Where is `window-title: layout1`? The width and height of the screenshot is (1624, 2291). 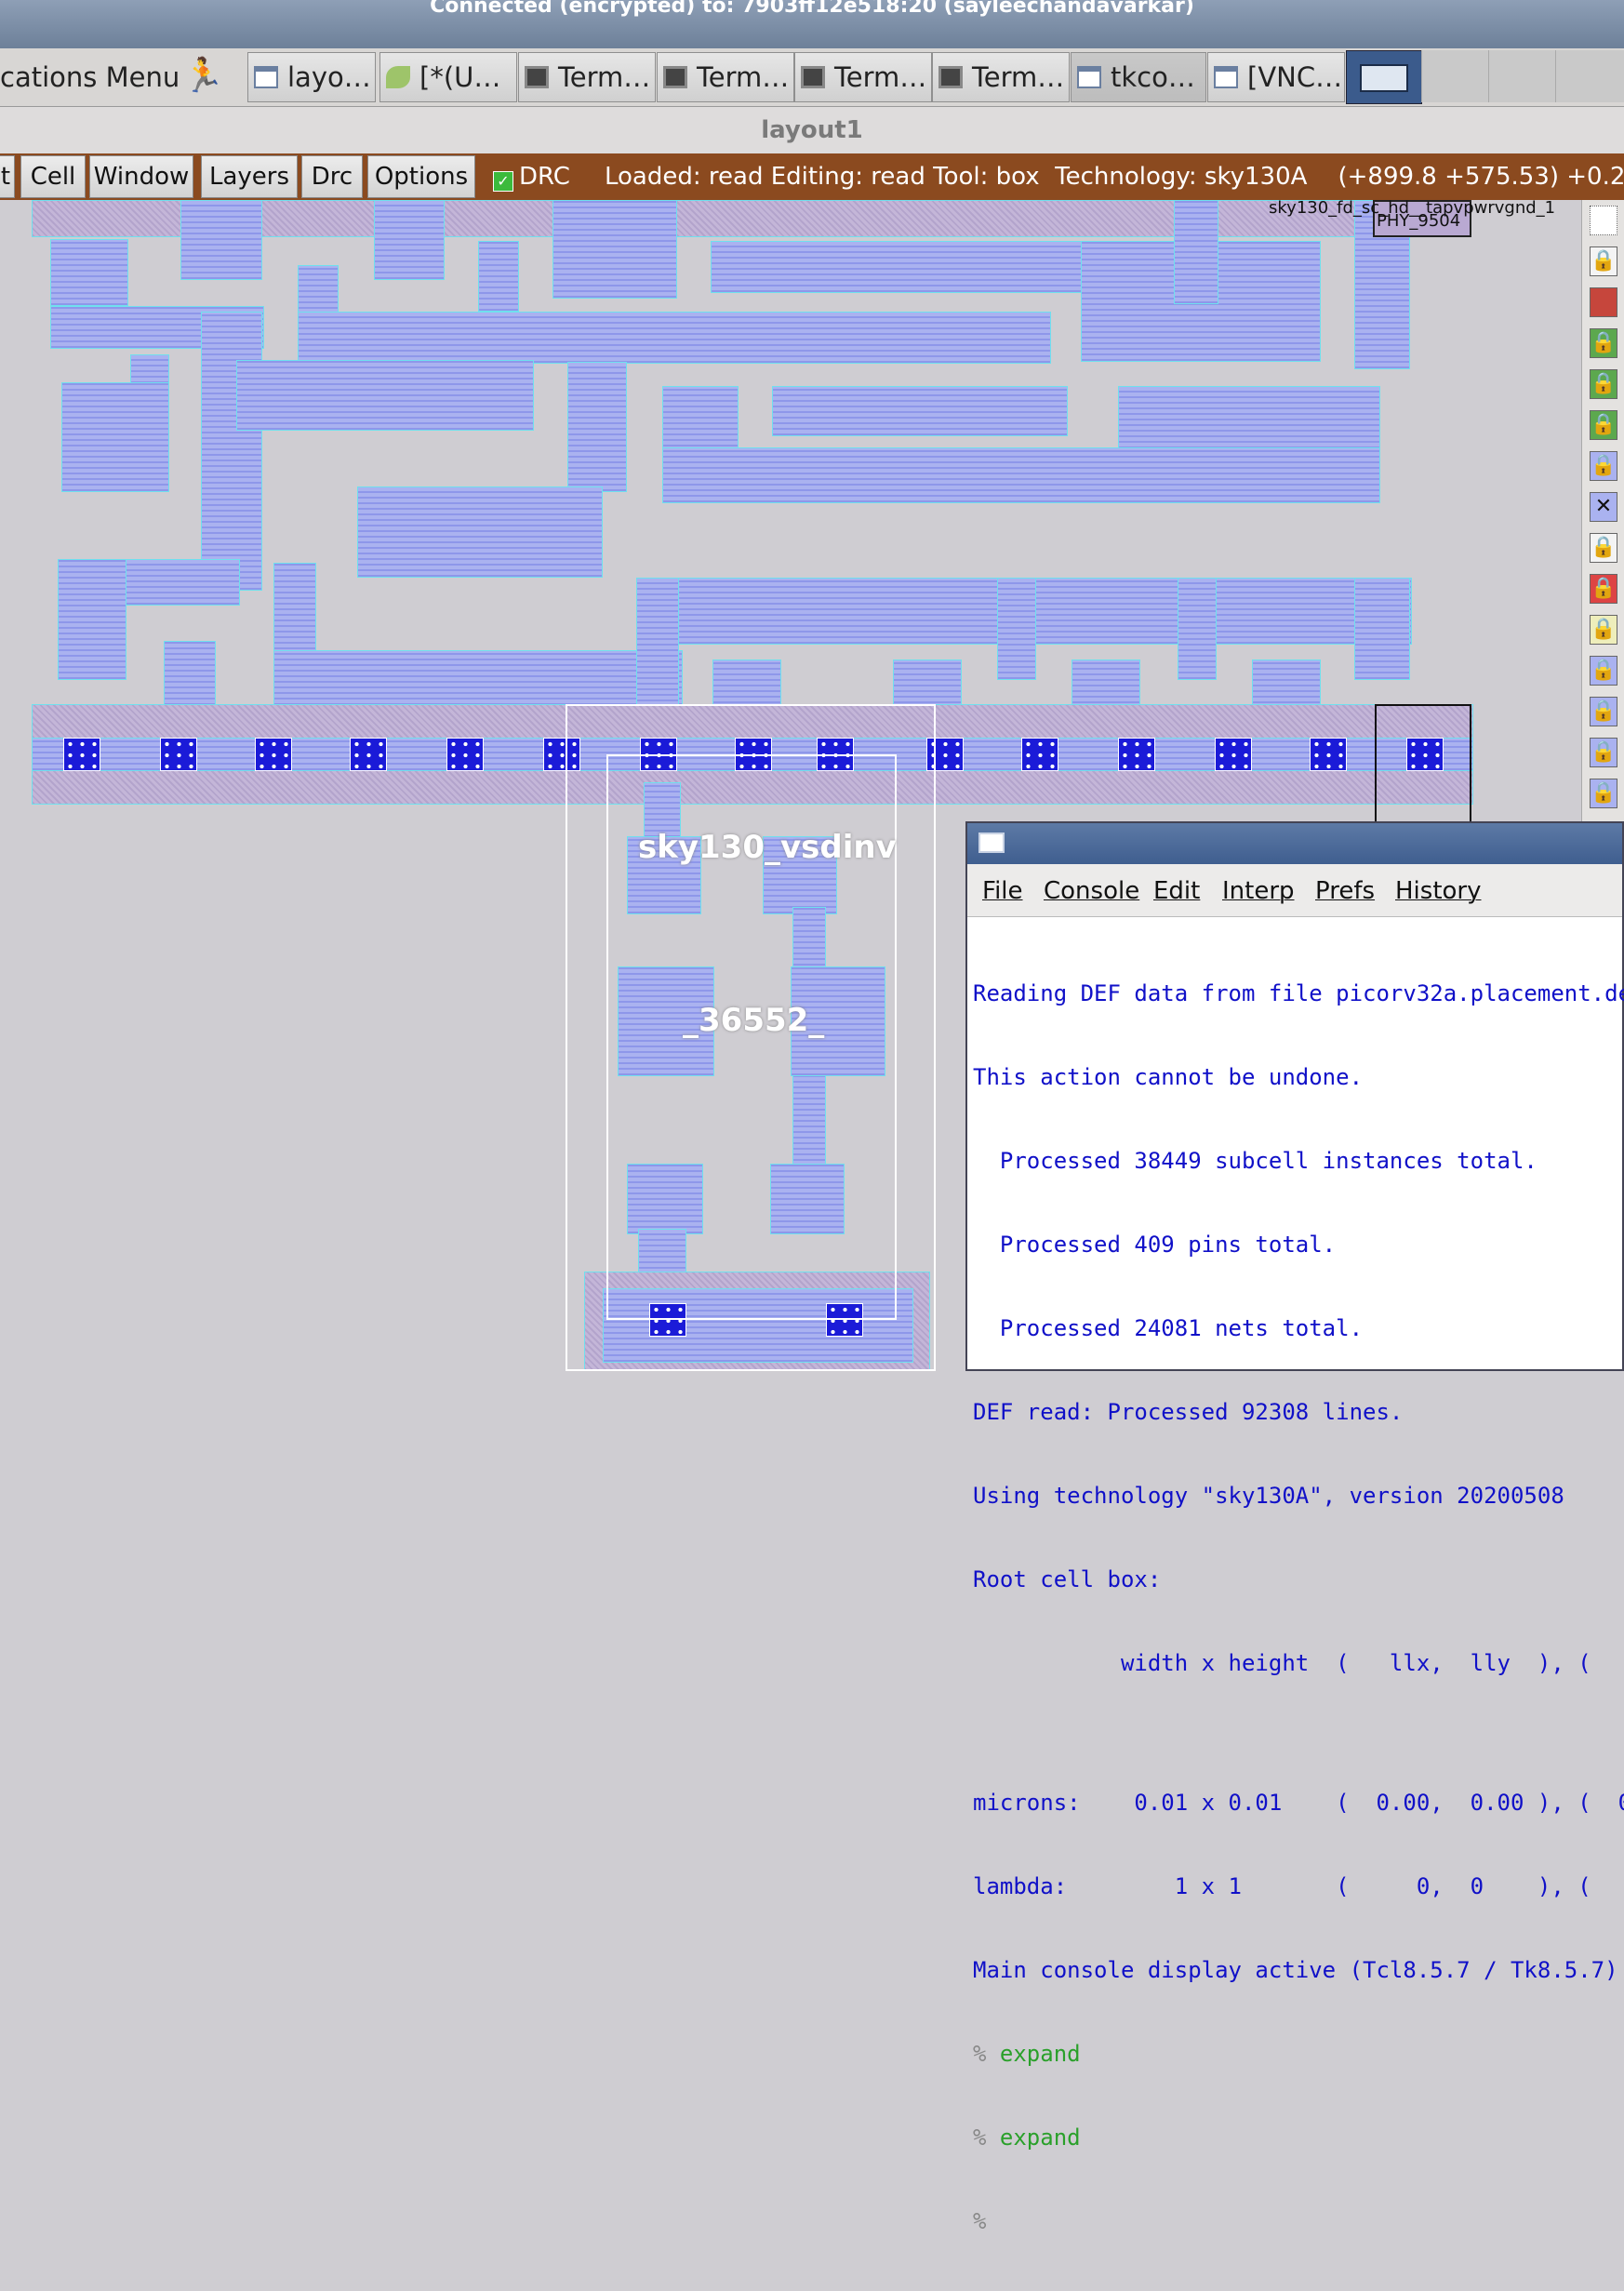
window-title: layout1 is located at coordinates (812, 130).